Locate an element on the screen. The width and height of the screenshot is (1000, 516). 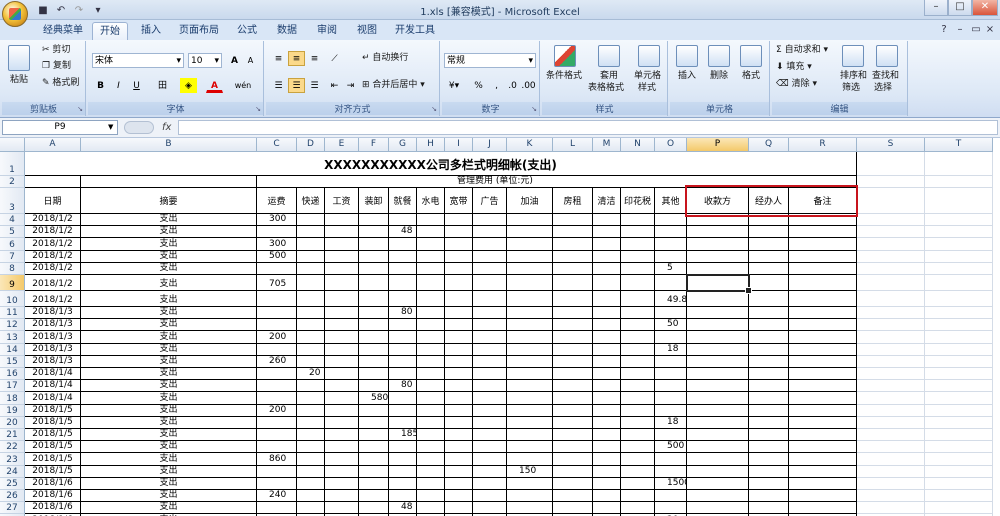
cell-F12 is located at coordinates (374, 325).